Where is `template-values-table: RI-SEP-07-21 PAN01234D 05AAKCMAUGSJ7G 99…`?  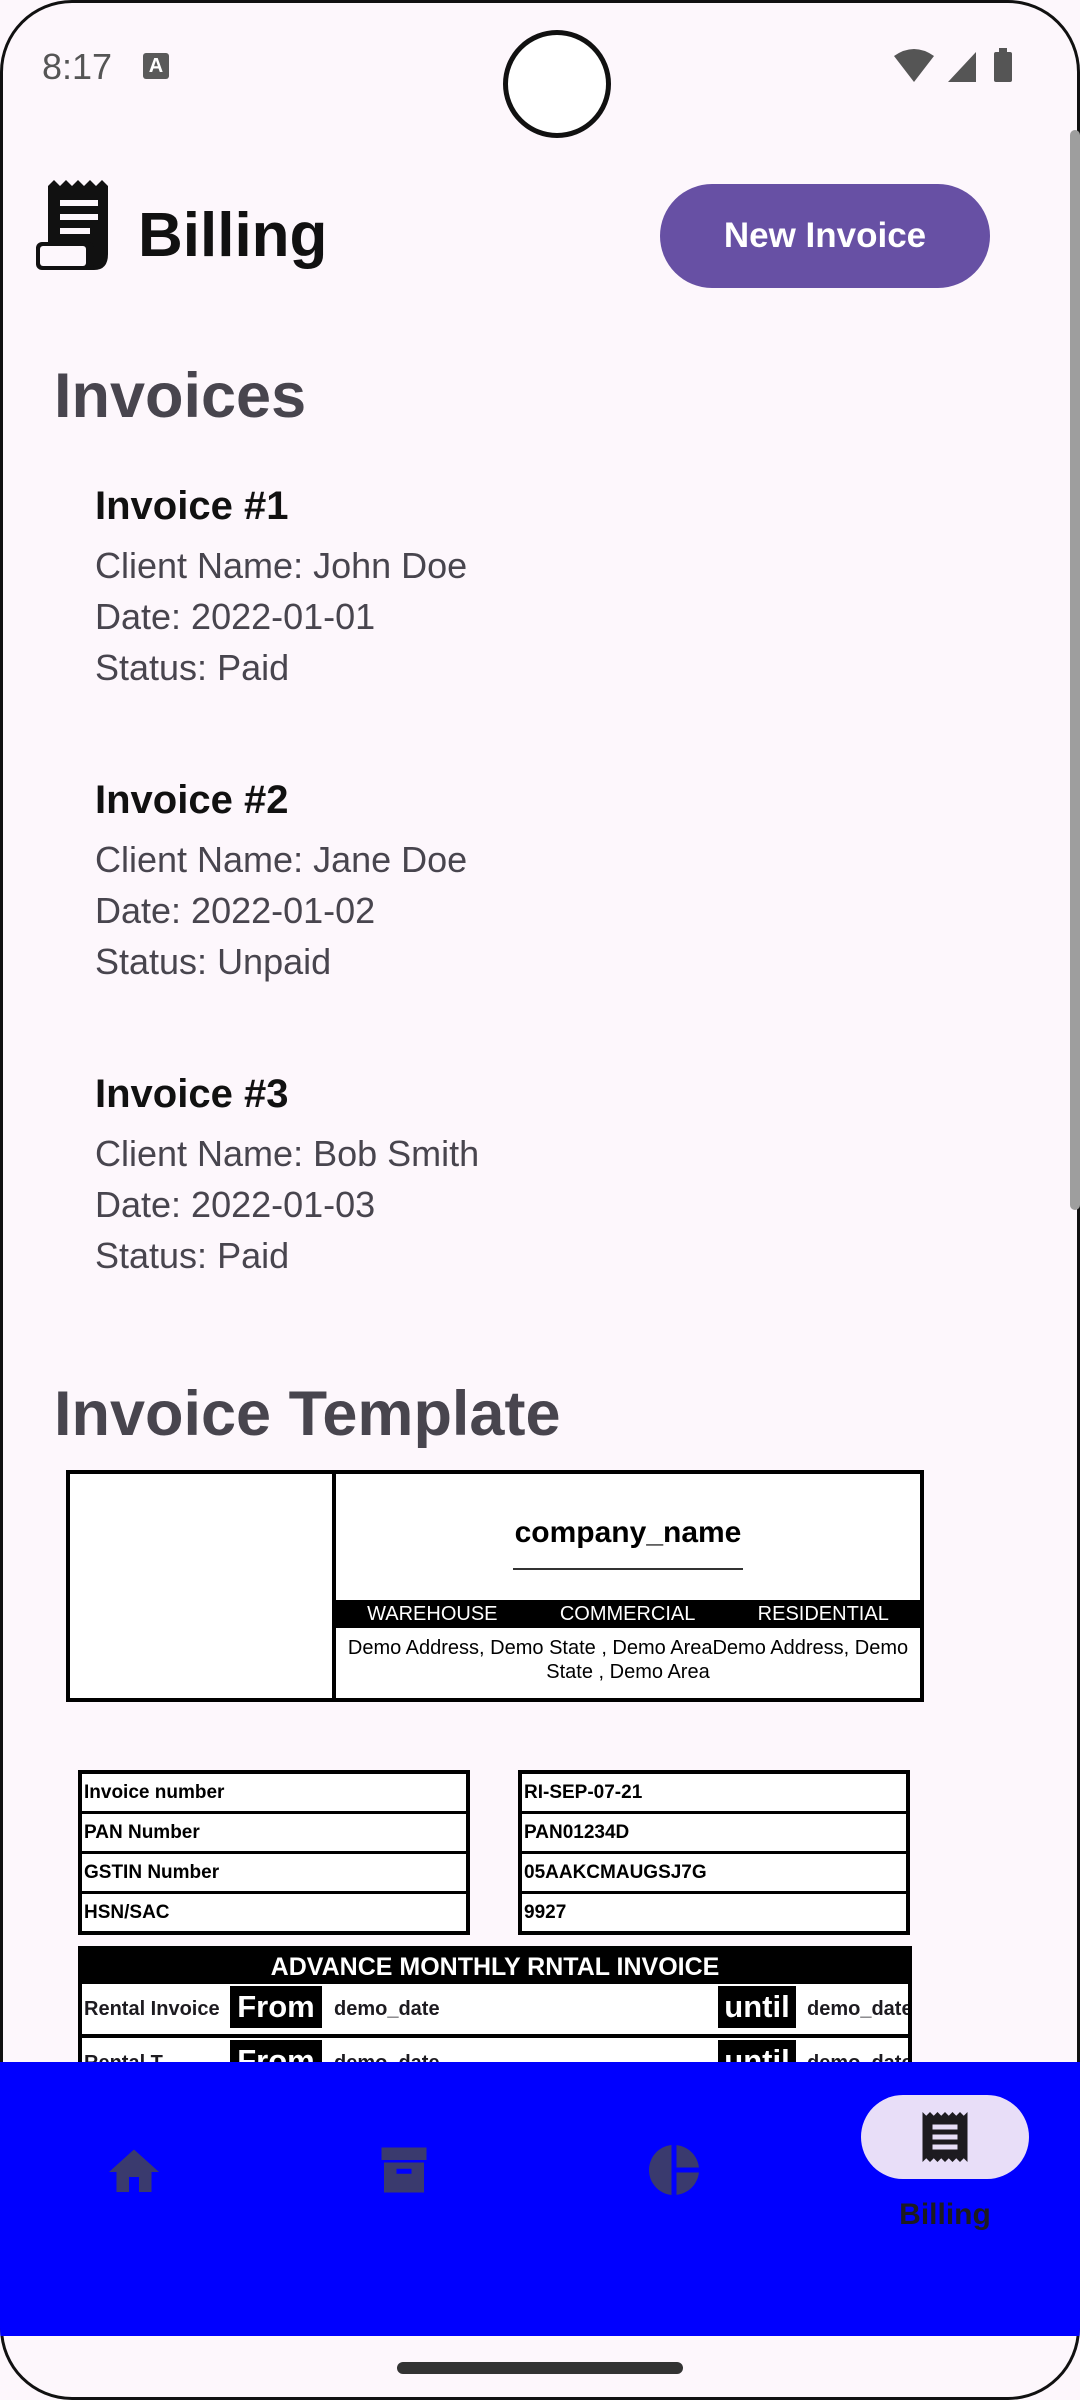
template-values-table: RI-SEP-07-21 PAN01234D 05AAKCMAUGSJ7G 99… is located at coordinates (714, 1852).